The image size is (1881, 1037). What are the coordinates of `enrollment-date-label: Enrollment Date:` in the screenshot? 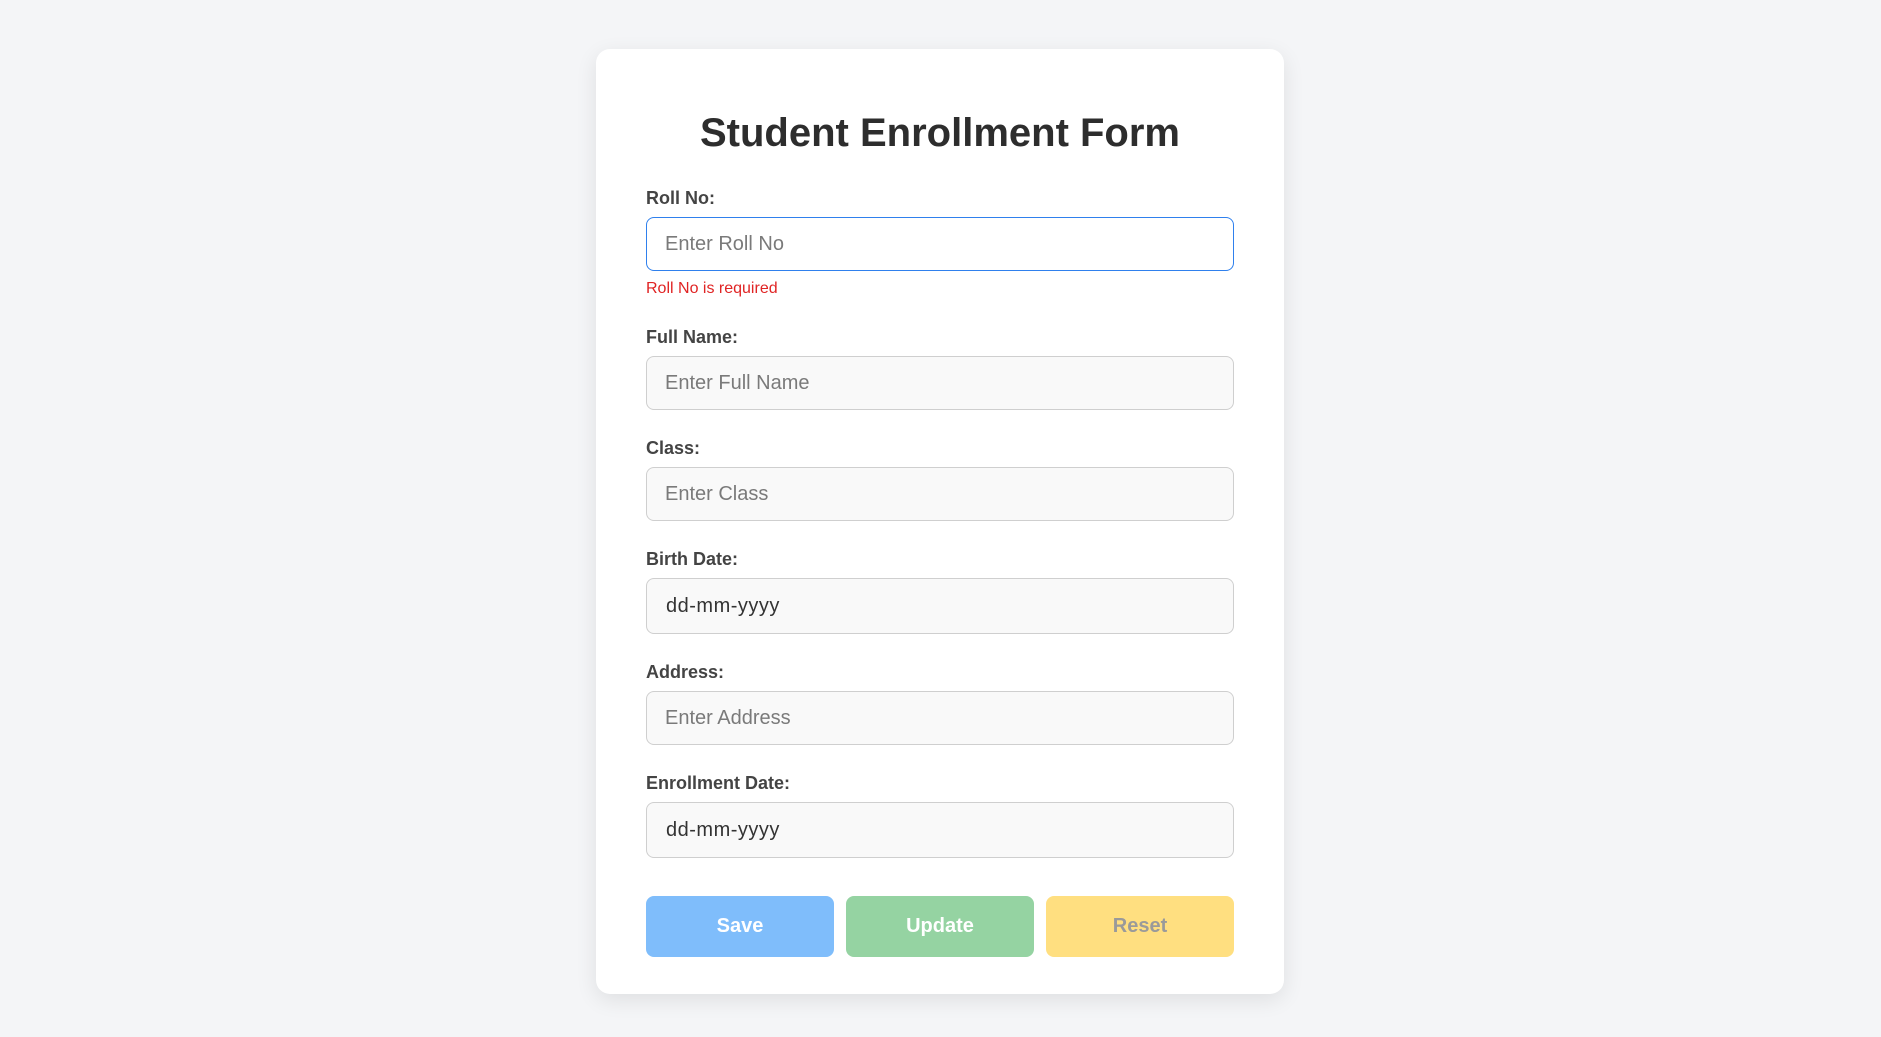 It's located at (718, 783).